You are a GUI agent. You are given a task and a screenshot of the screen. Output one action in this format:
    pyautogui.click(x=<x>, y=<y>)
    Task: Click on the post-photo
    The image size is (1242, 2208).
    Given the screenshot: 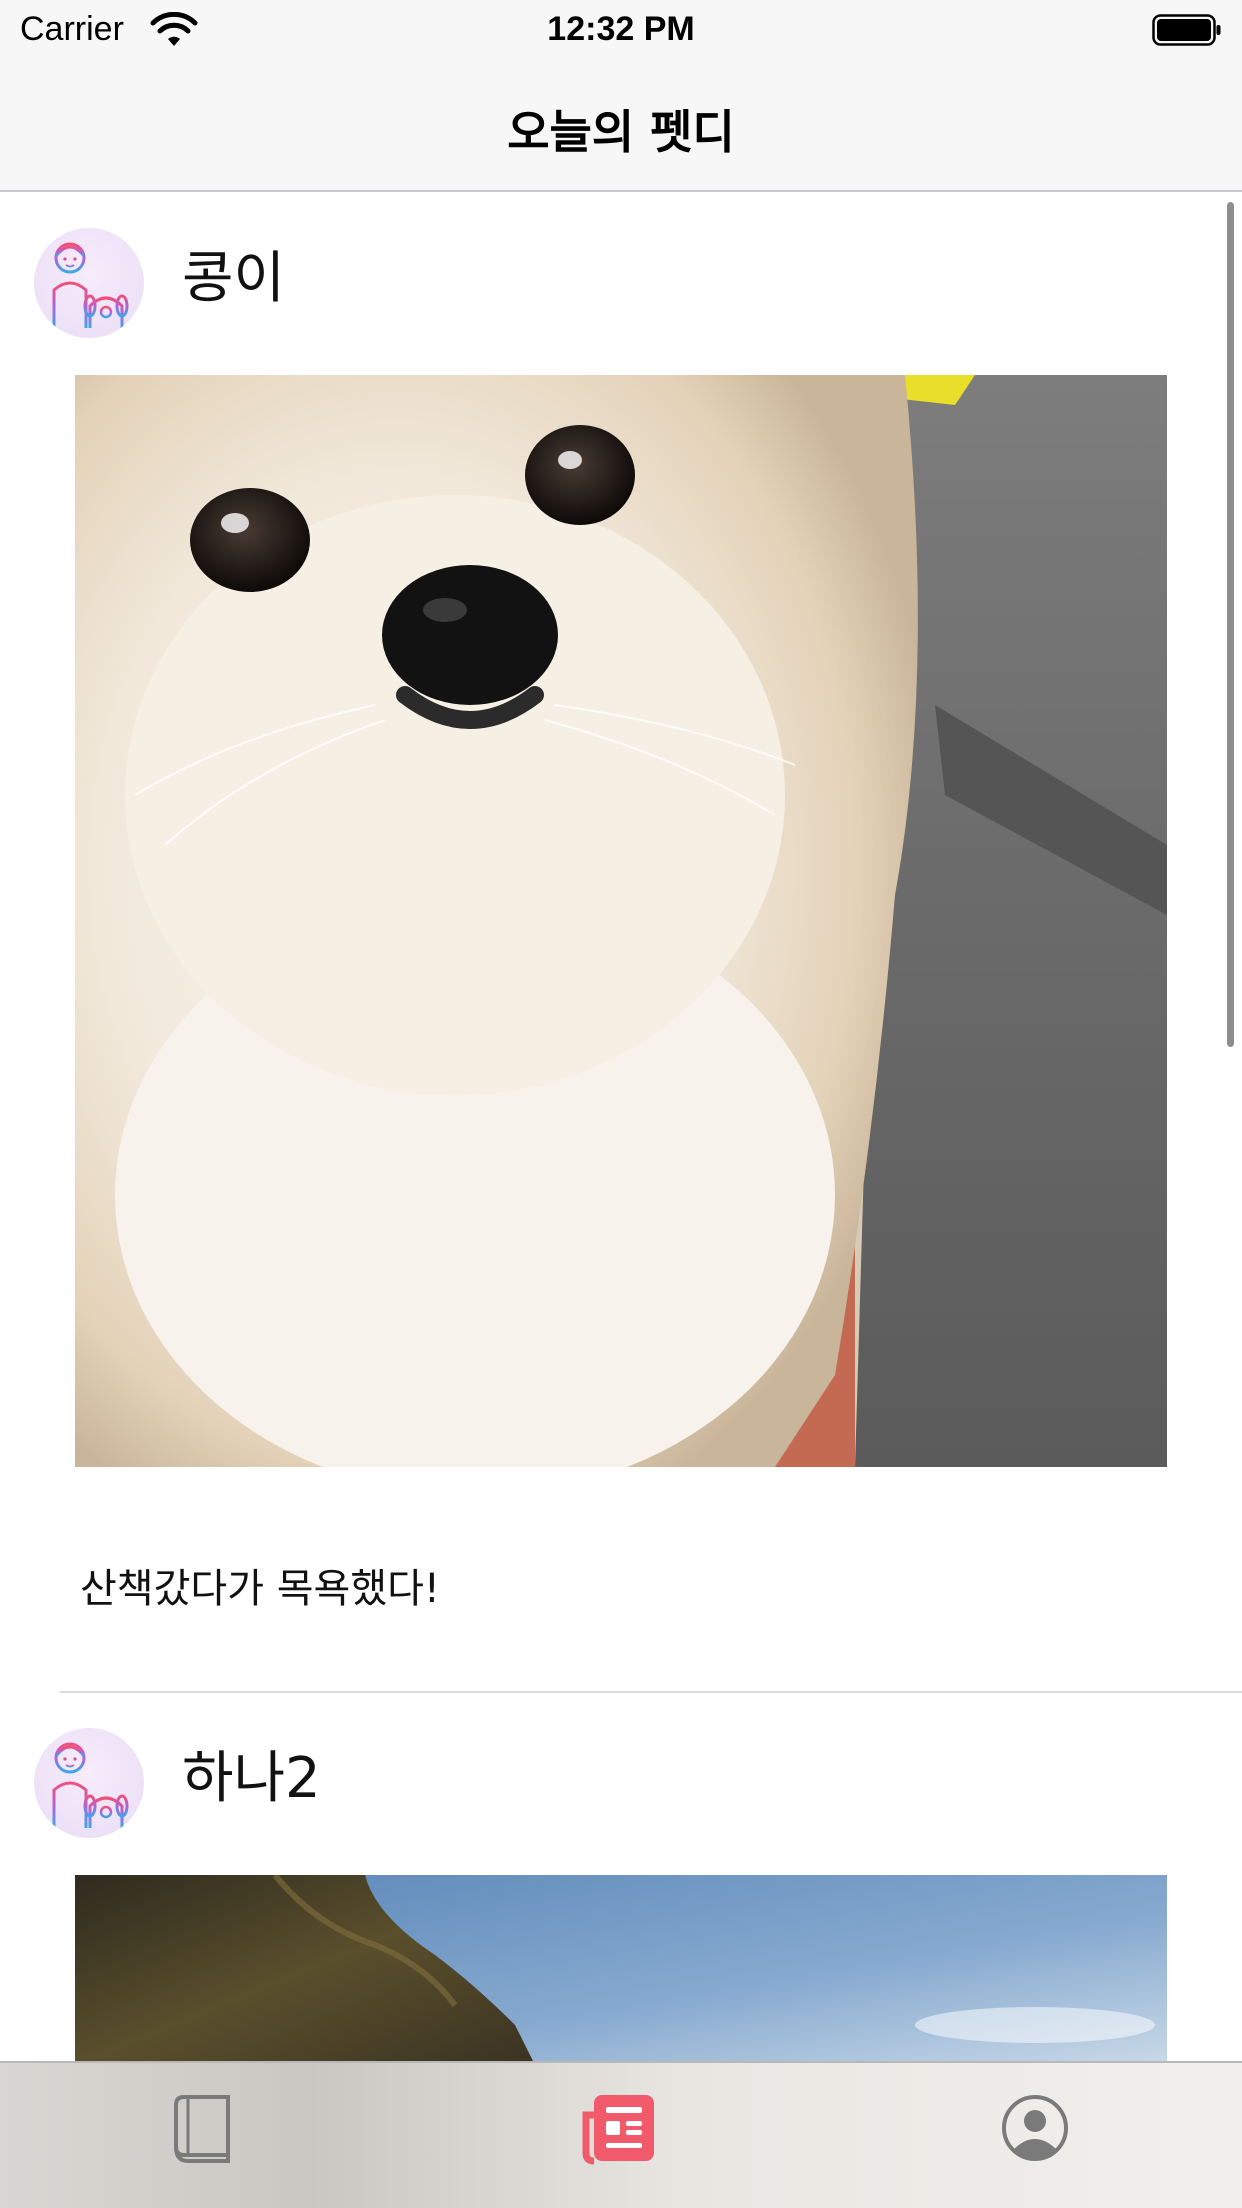 What is the action you would take?
    pyautogui.click(x=621, y=1968)
    